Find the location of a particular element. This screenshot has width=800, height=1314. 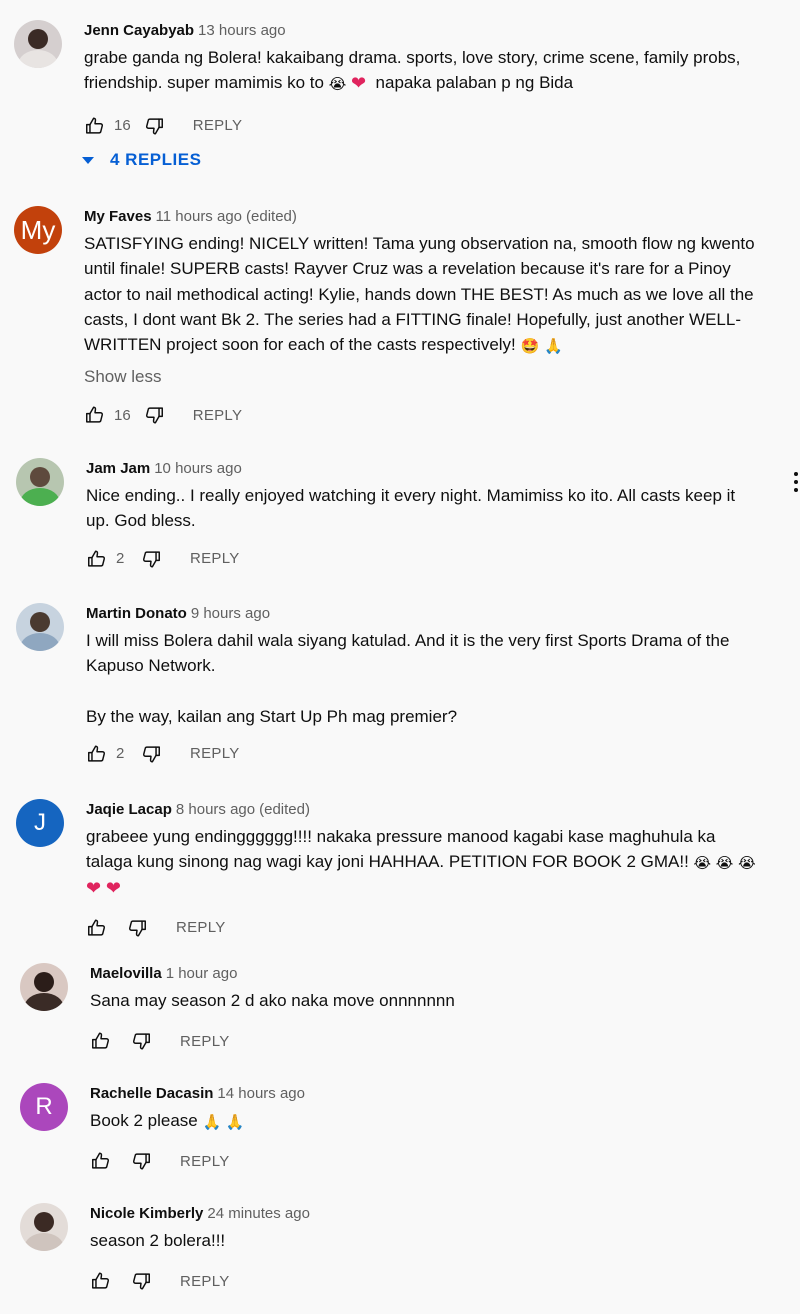

comment-time: 1 hour ago is located at coordinates (202, 973).